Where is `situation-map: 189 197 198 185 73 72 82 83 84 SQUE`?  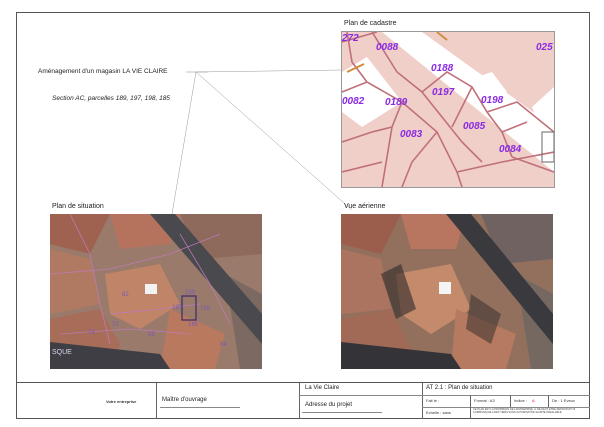
situation-map: 189 197 198 185 73 72 82 83 84 SQUE is located at coordinates (156, 291).